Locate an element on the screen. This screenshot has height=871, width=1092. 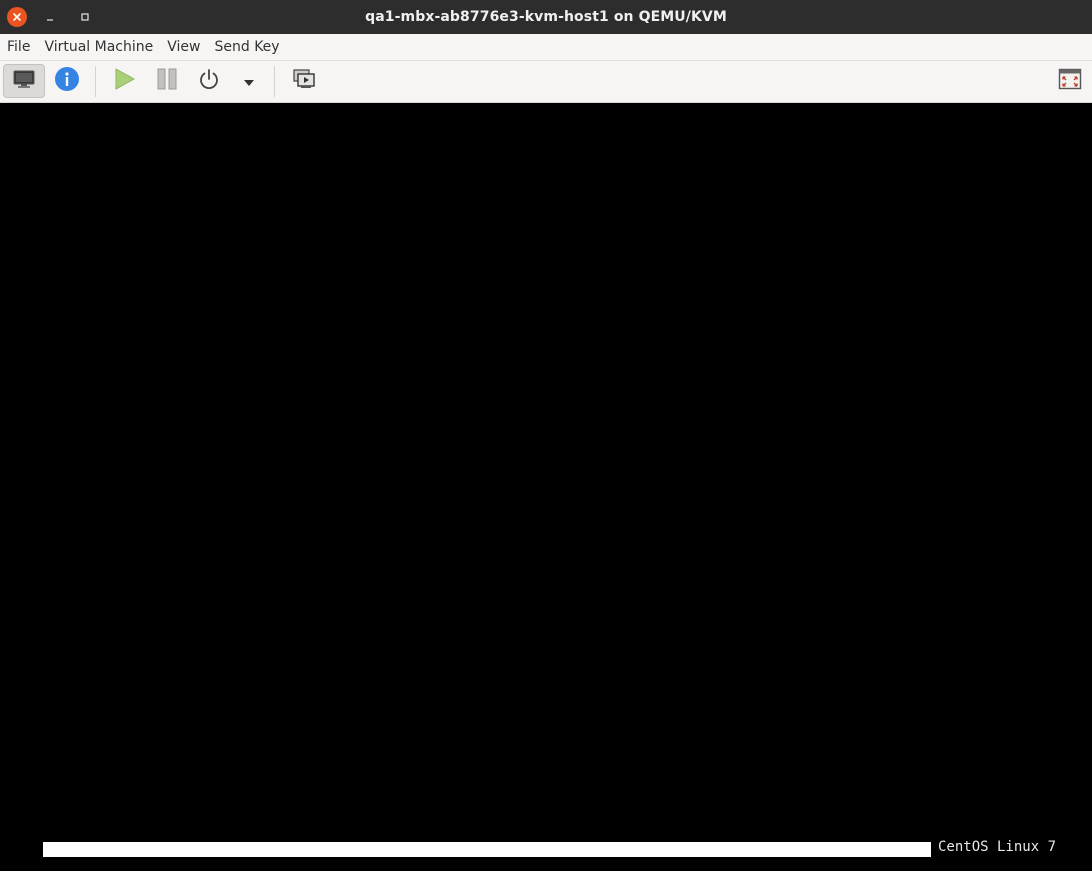
fullscreen-button is located at coordinates (1070, 81).